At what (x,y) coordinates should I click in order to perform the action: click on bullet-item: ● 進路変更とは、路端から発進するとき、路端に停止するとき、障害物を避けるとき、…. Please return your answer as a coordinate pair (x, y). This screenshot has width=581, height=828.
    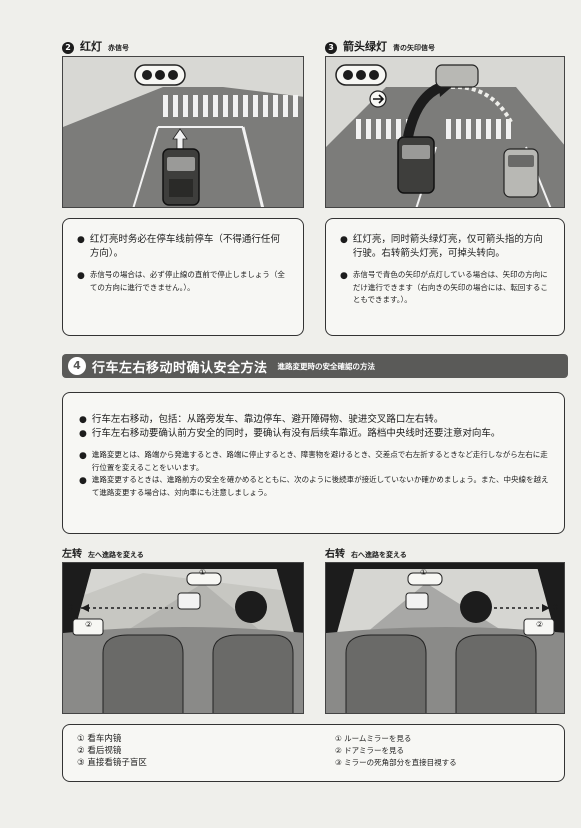
    Looking at the image, I should click on (314, 461).